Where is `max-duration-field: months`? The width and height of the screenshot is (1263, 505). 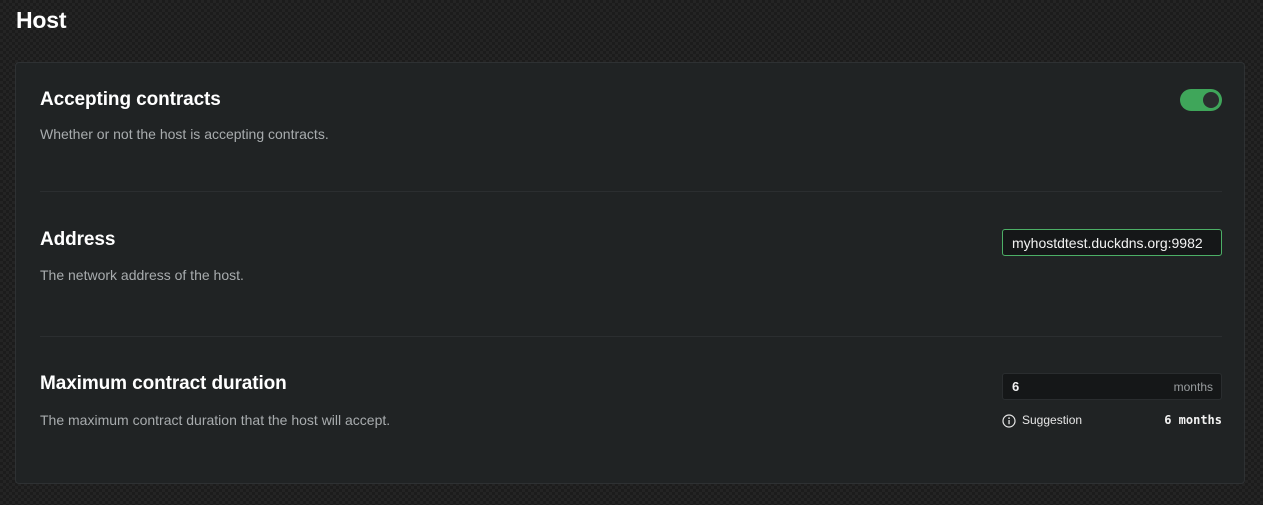
max-duration-field: months is located at coordinates (1112, 386).